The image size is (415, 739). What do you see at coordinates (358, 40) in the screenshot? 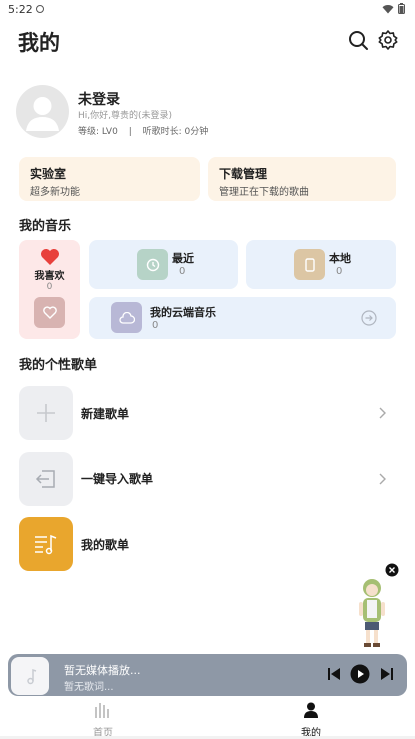
I see `search-icon` at bounding box center [358, 40].